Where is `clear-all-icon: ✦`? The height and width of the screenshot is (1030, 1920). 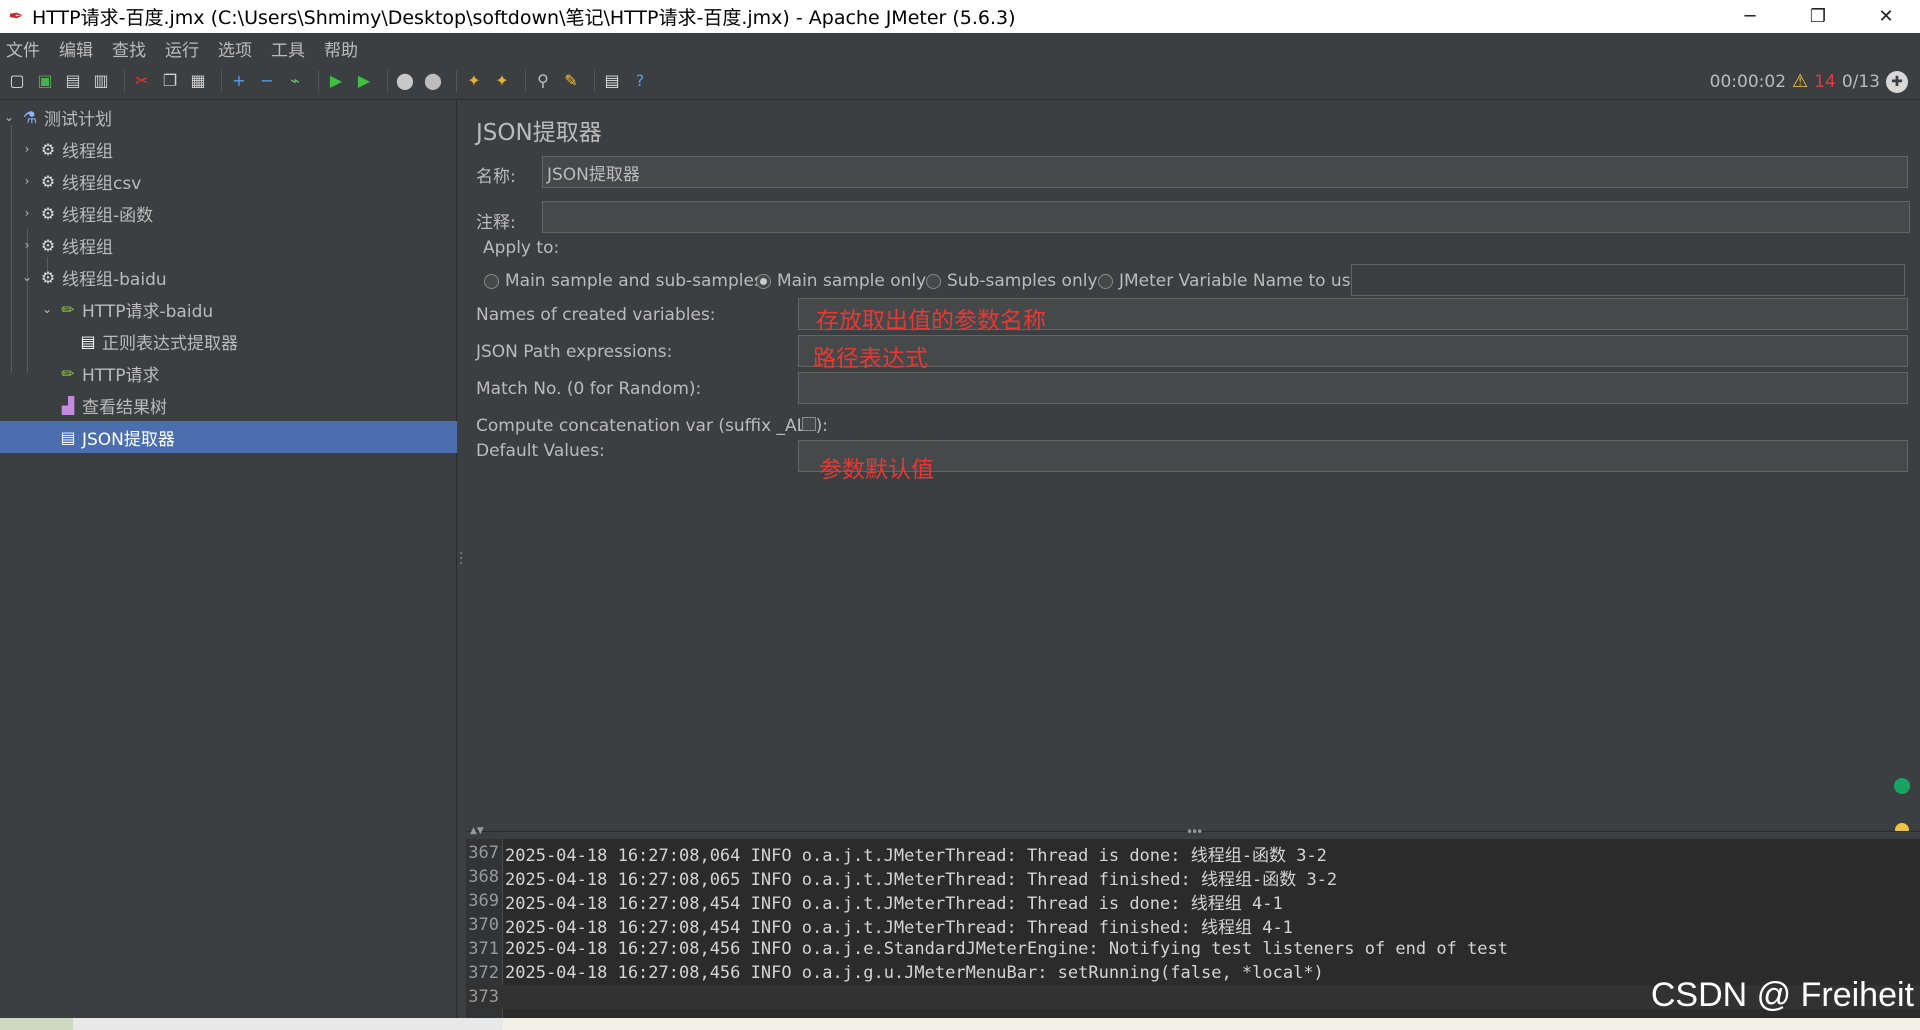 clear-all-icon: ✦ is located at coordinates (502, 81).